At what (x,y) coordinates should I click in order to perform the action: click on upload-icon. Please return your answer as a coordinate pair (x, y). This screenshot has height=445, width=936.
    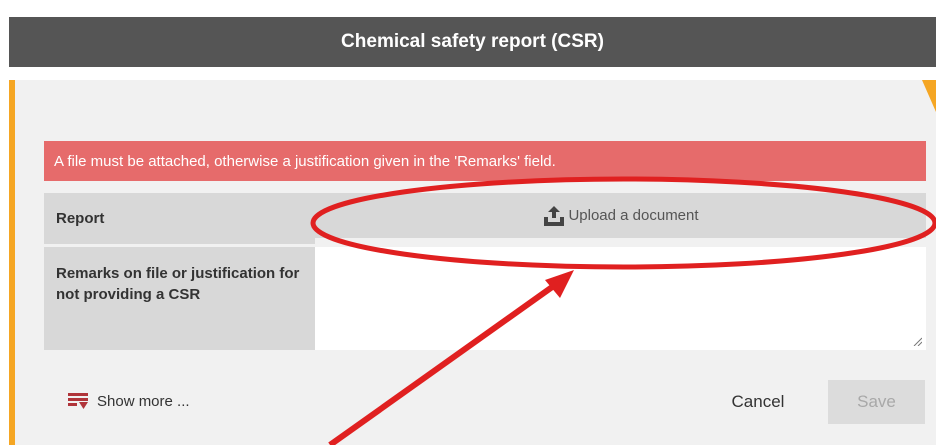
    Looking at the image, I should click on (554, 215).